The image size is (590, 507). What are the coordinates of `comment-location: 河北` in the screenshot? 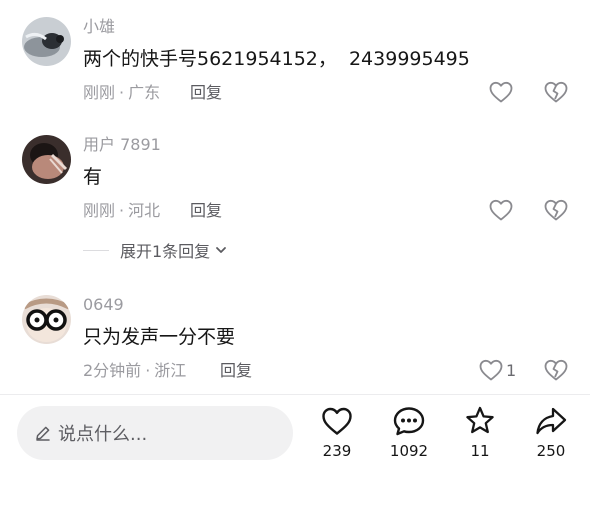 It's located at (144, 210).